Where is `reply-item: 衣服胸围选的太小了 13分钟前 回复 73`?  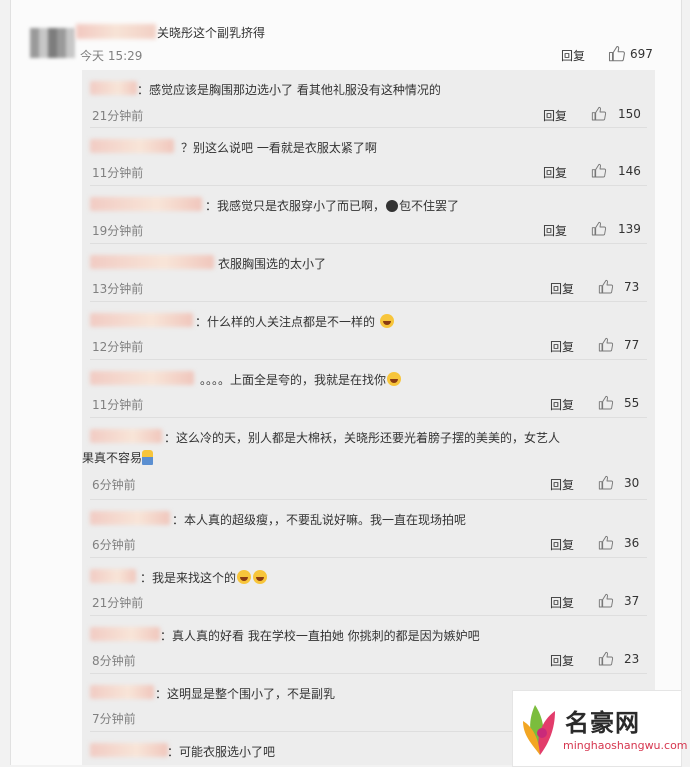
reply-item: 衣服胸围选的太小了 13分钟前 回复 73 is located at coordinates (368, 273).